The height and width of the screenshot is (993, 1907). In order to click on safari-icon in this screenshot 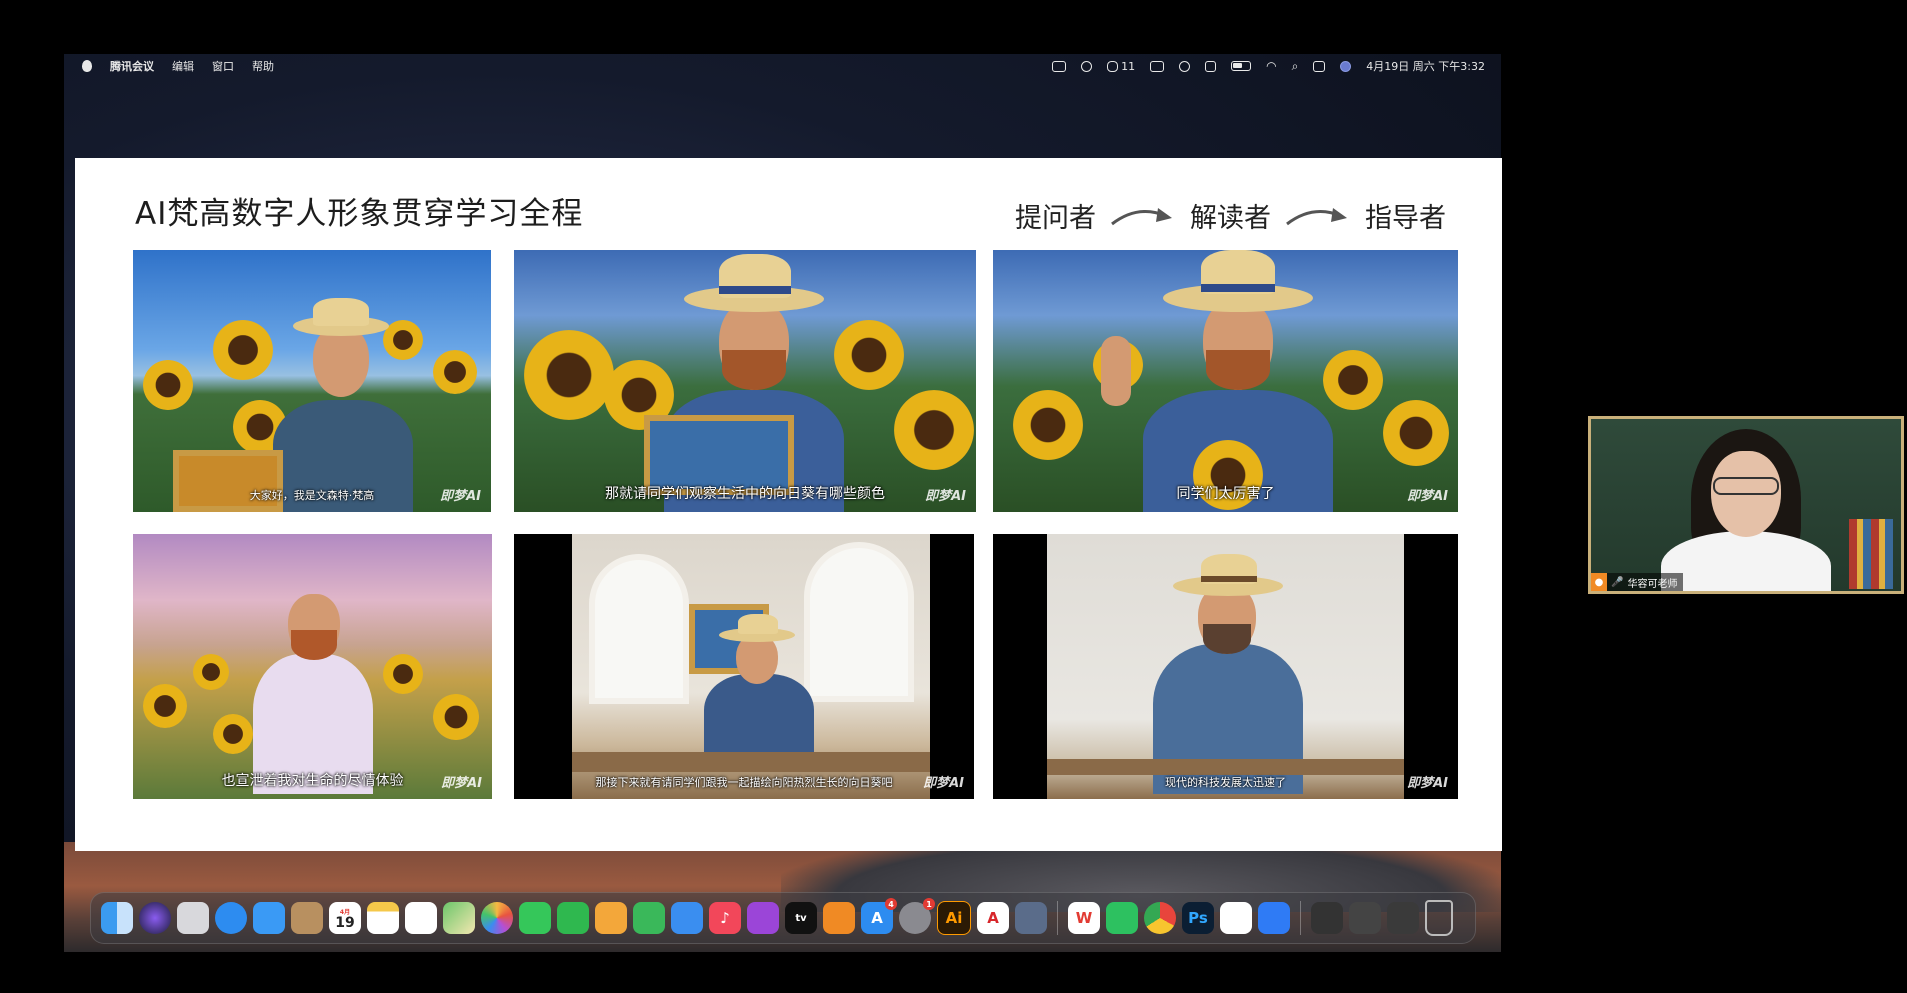, I will do `click(231, 918)`.